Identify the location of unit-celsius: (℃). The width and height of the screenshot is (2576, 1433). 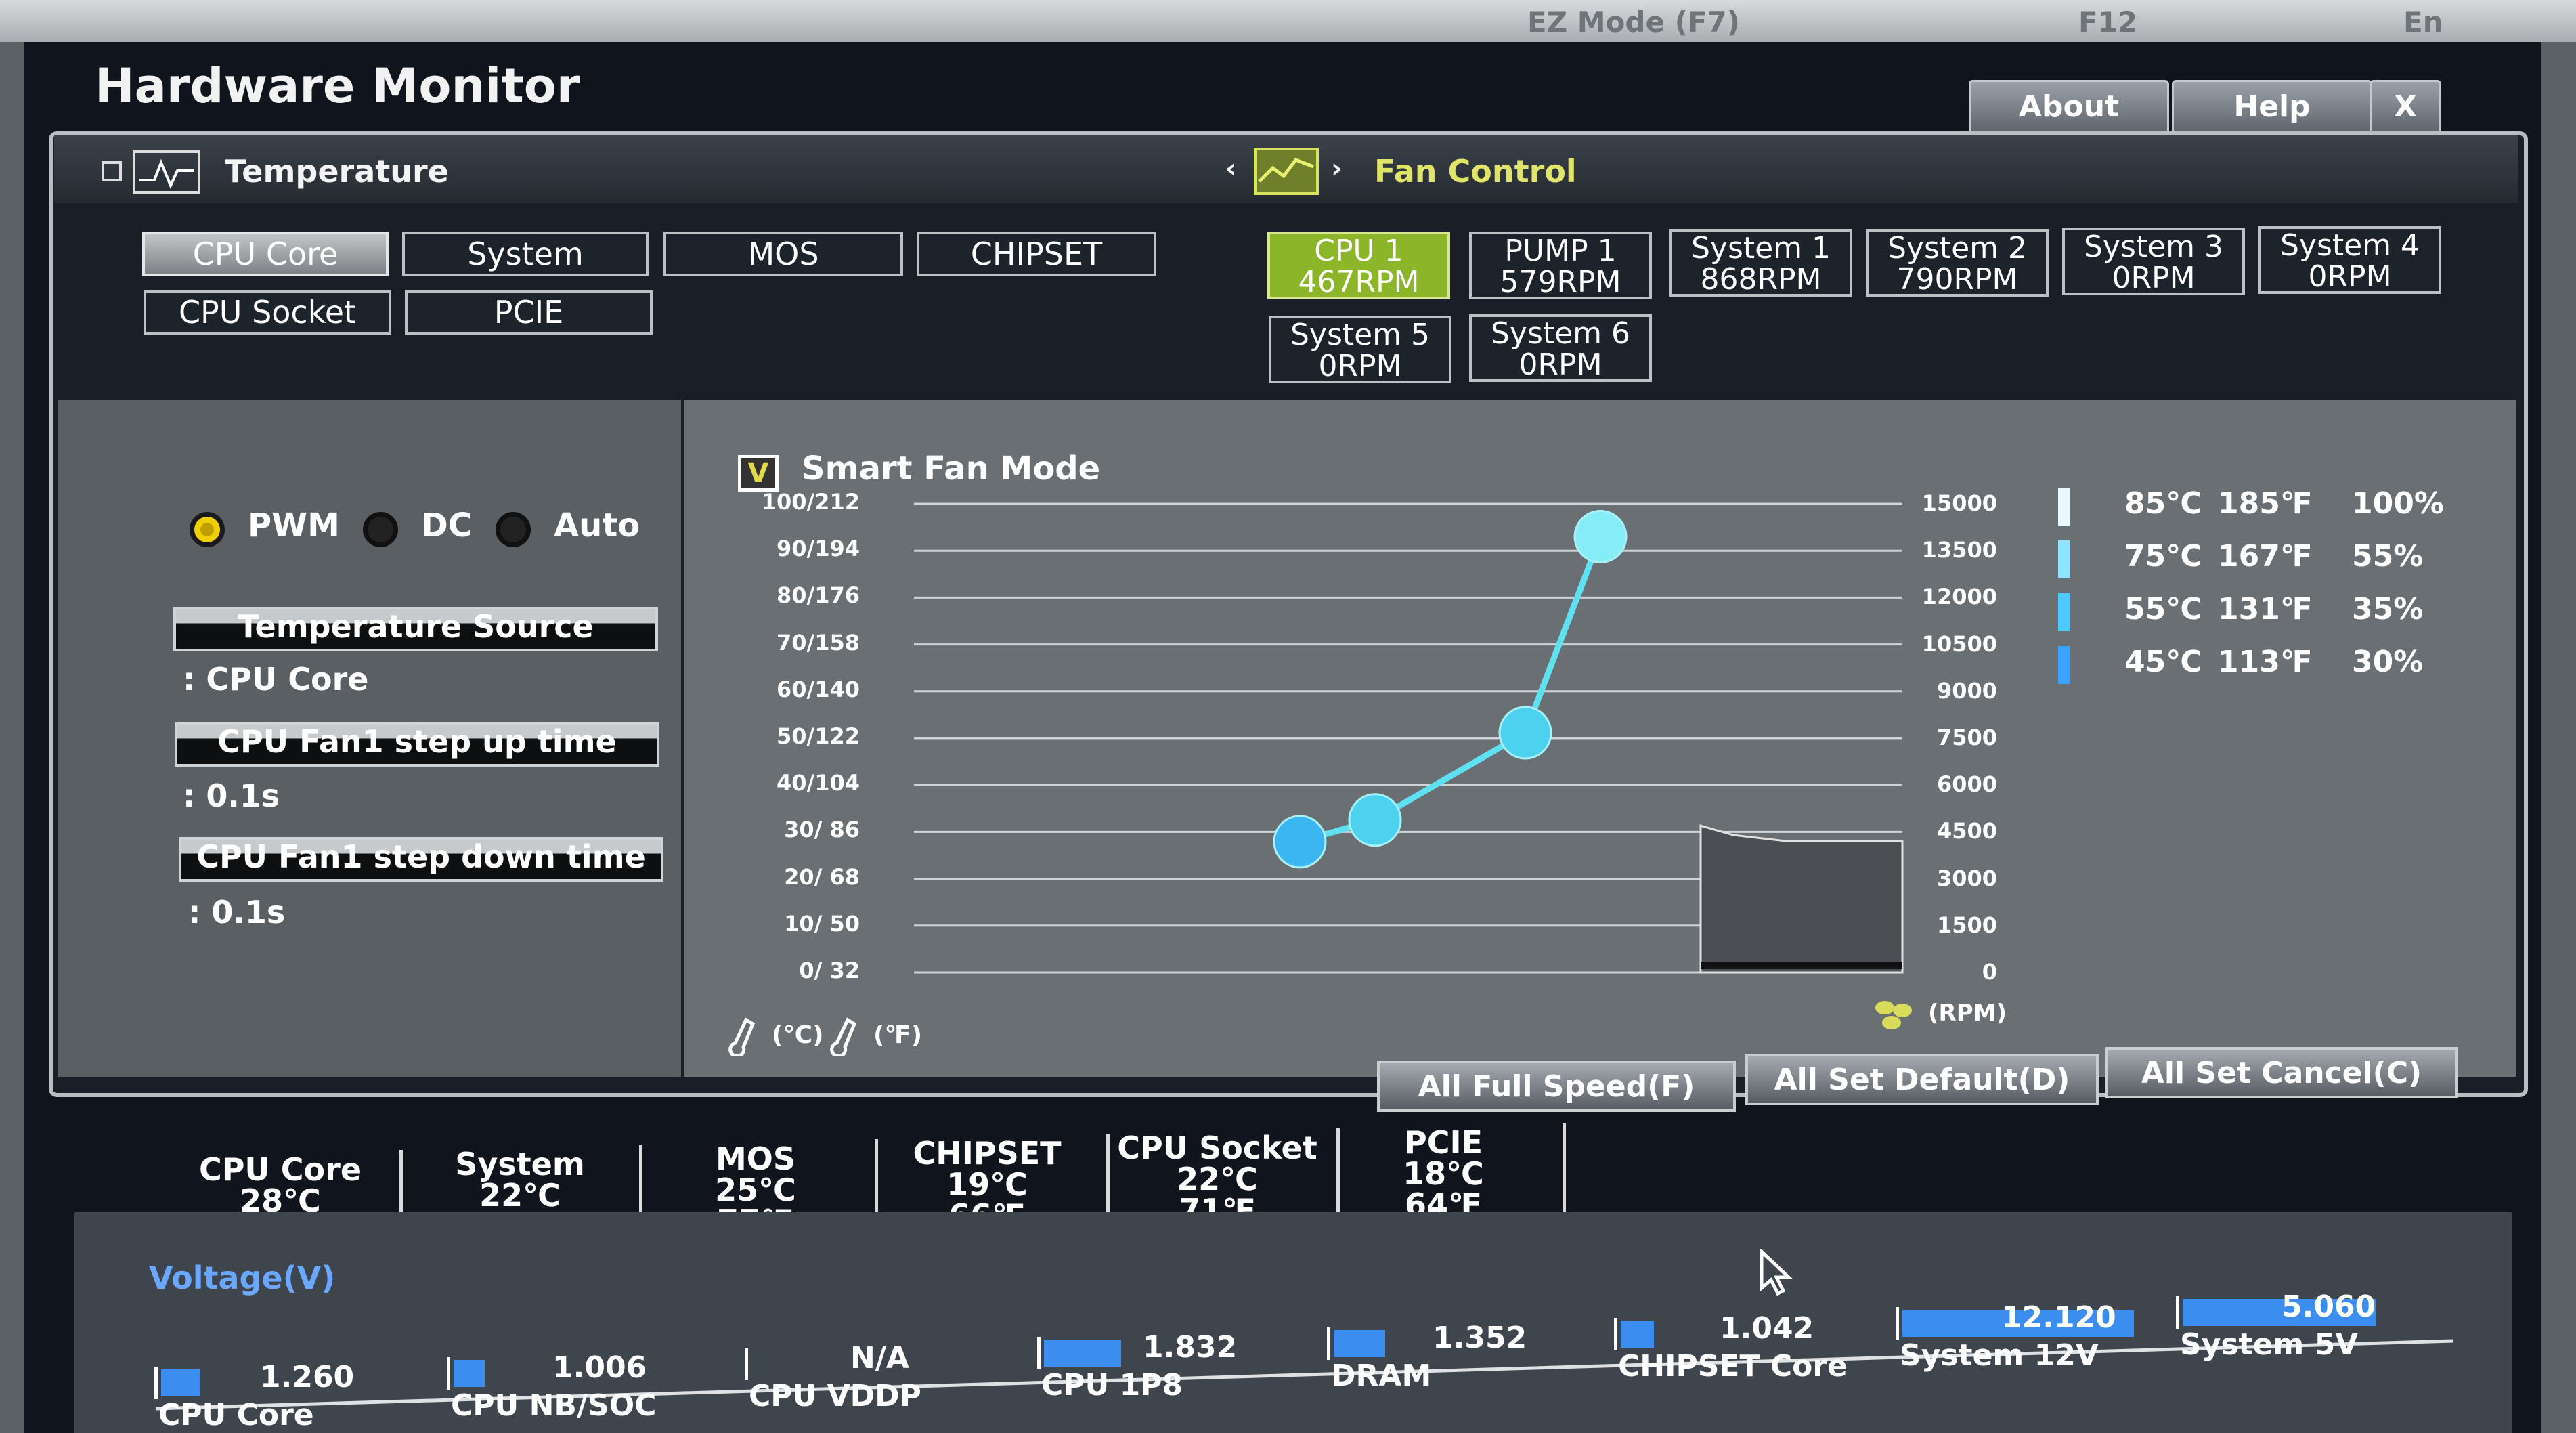
(798, 1035).